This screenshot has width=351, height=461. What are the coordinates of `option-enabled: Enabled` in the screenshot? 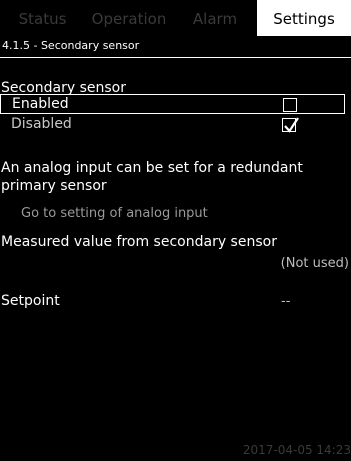 It's located at (172, 104).